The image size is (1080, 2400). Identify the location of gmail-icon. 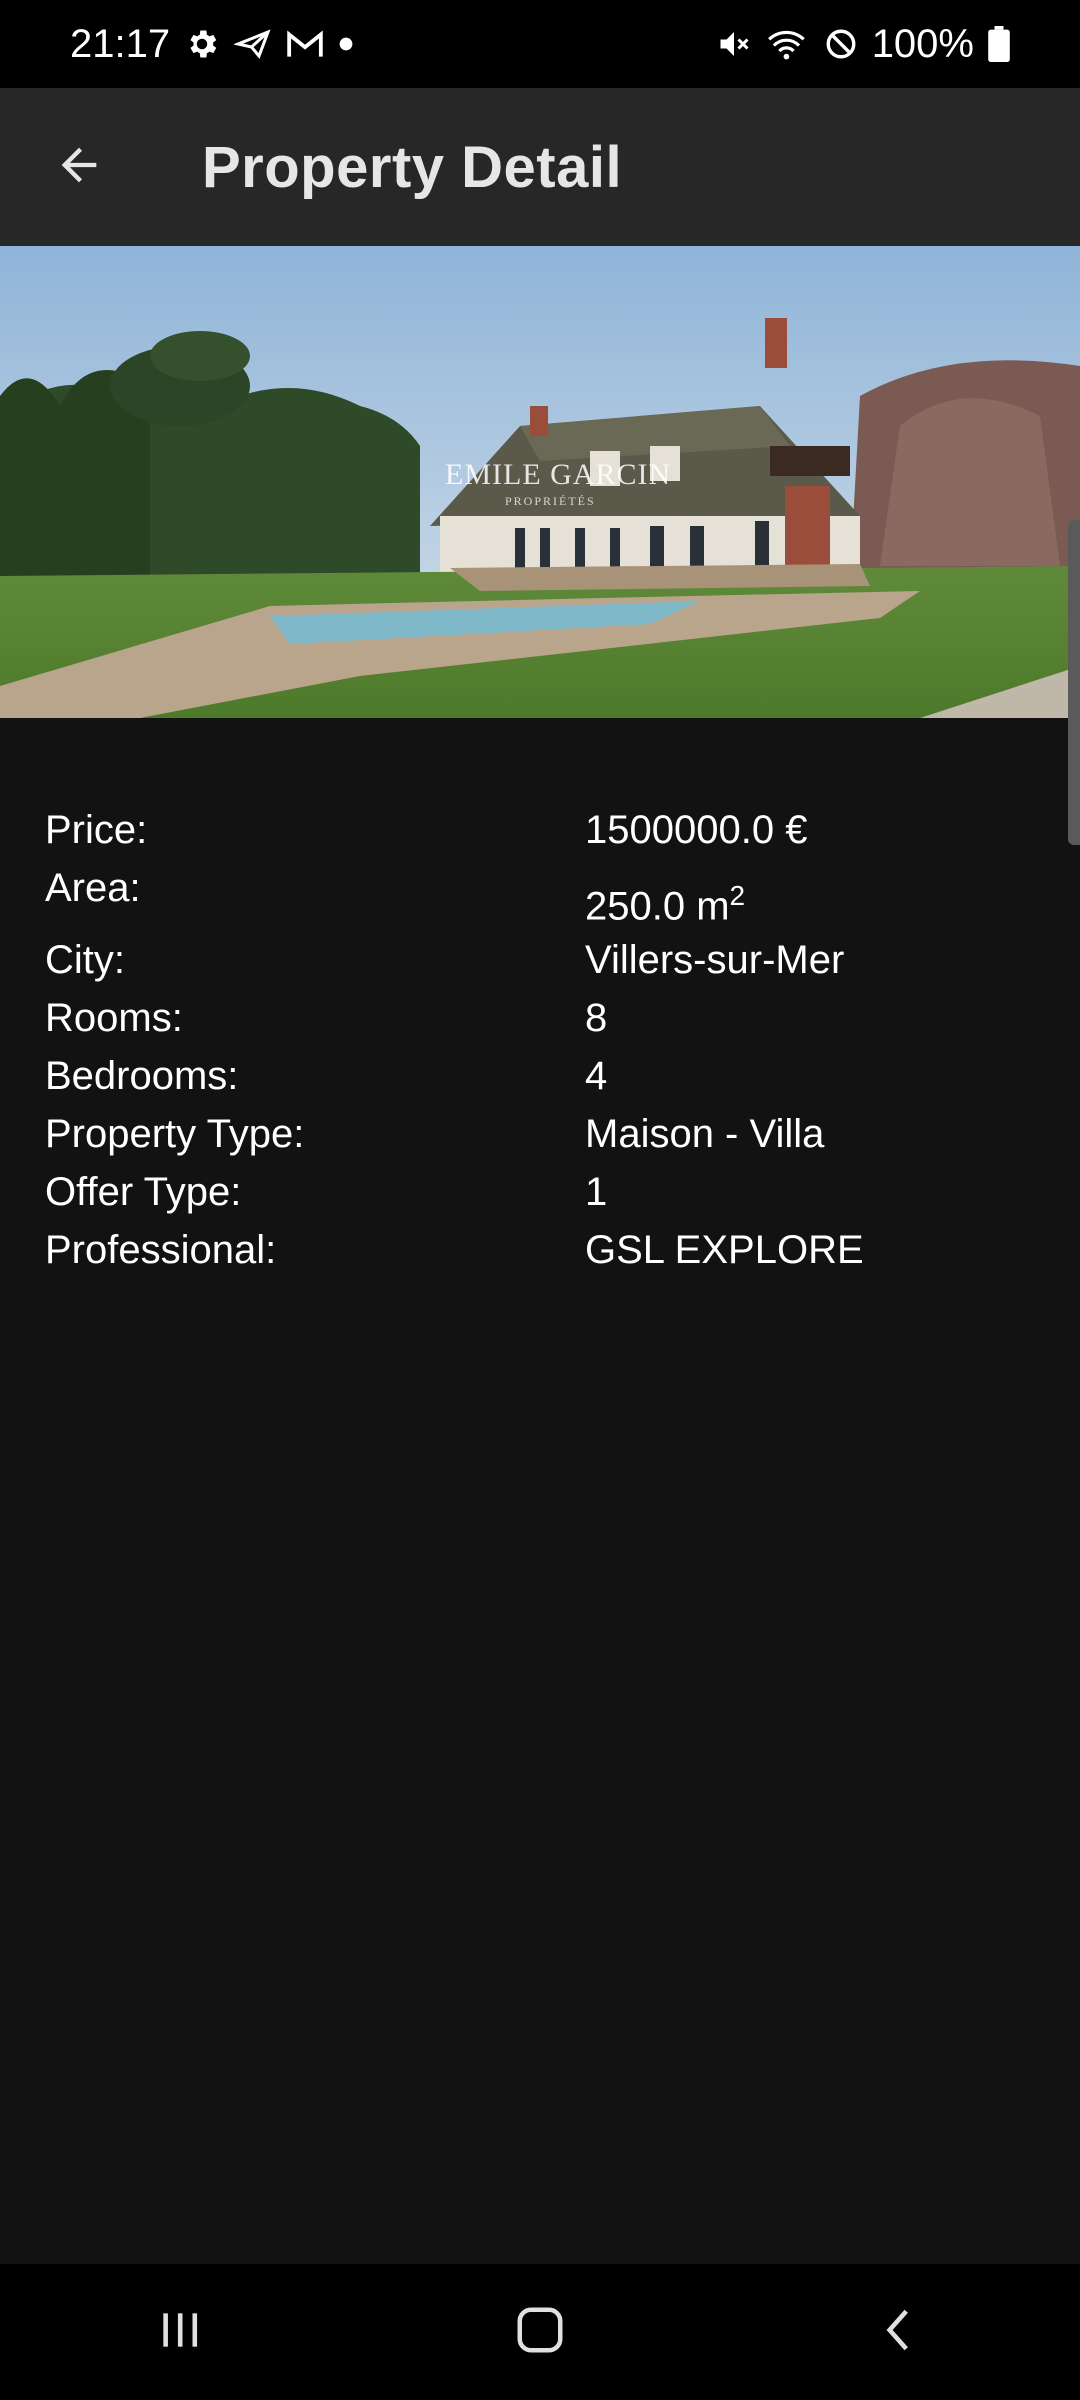
(305, 44).